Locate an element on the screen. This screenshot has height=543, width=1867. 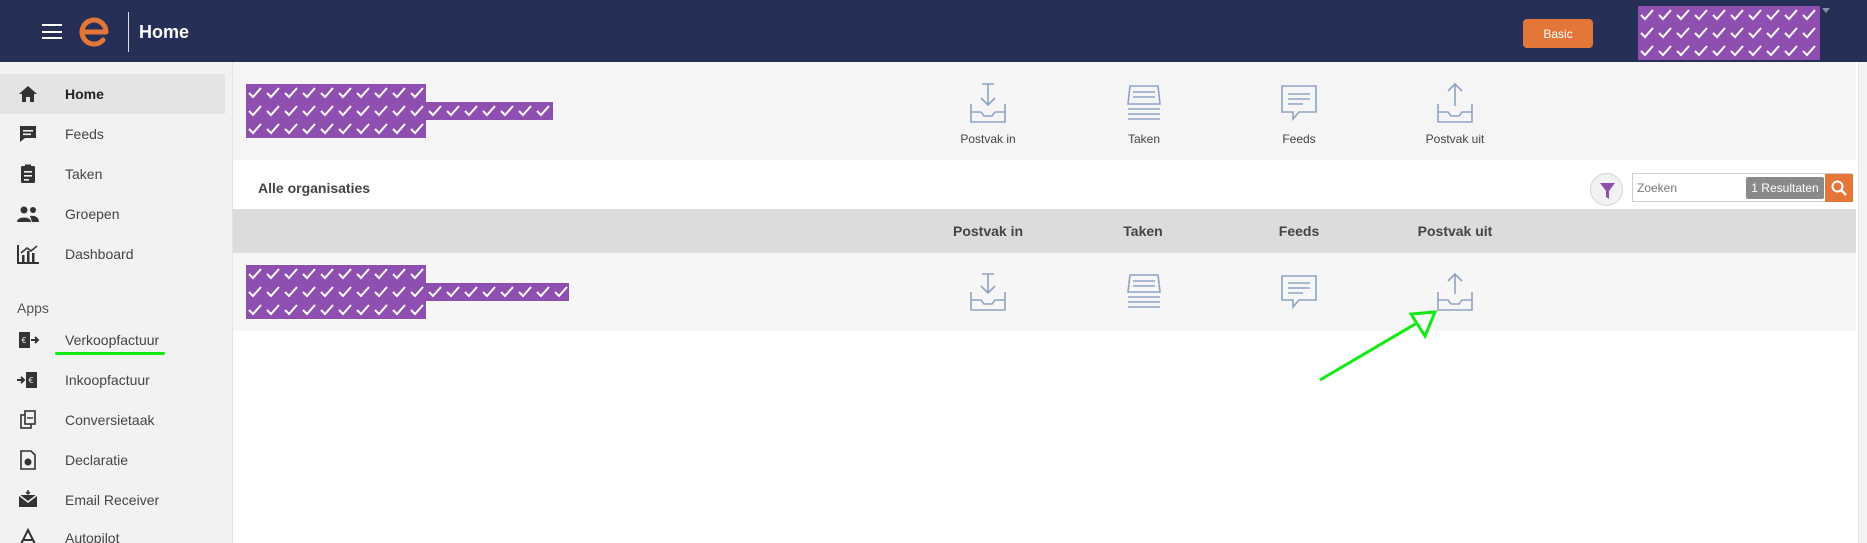
scrollbar is located at coordinates (1862, 302).